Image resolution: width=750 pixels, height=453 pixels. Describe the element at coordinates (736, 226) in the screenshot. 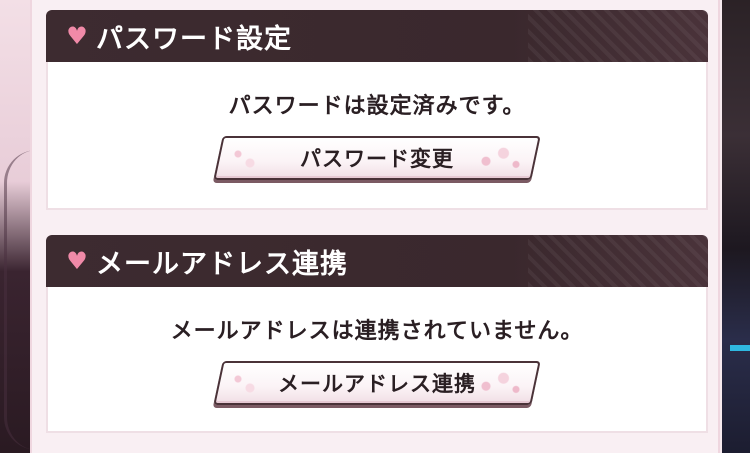

I see `background-right` at that location.